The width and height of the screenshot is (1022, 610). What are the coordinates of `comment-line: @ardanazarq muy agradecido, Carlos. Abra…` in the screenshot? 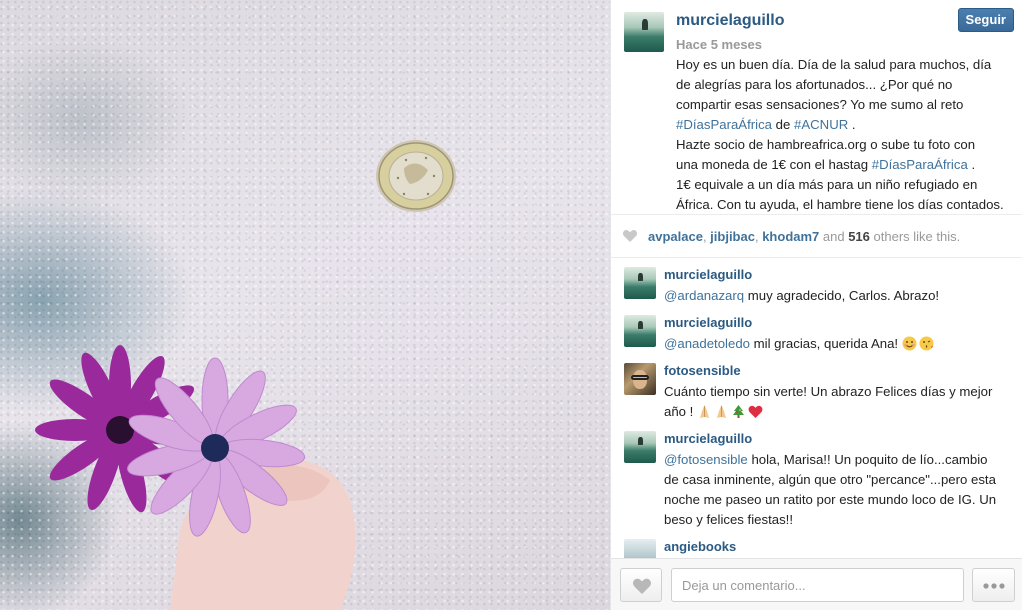 It's located at (802, 295).